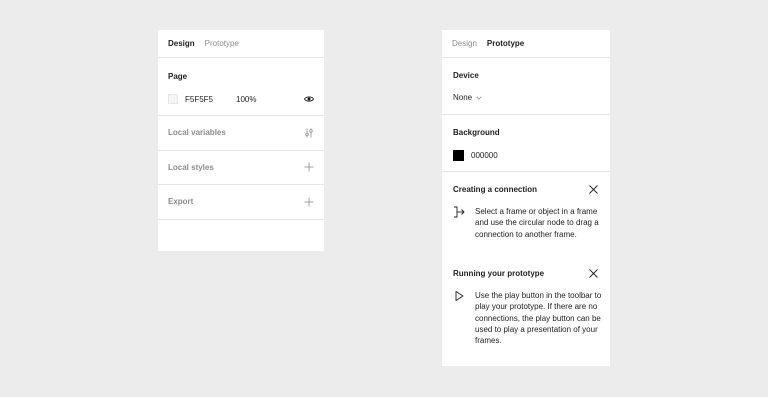  Describe the element at coordinates (191, 167) in the screenshot. I see `local-styles-label: Local styles` at that location.